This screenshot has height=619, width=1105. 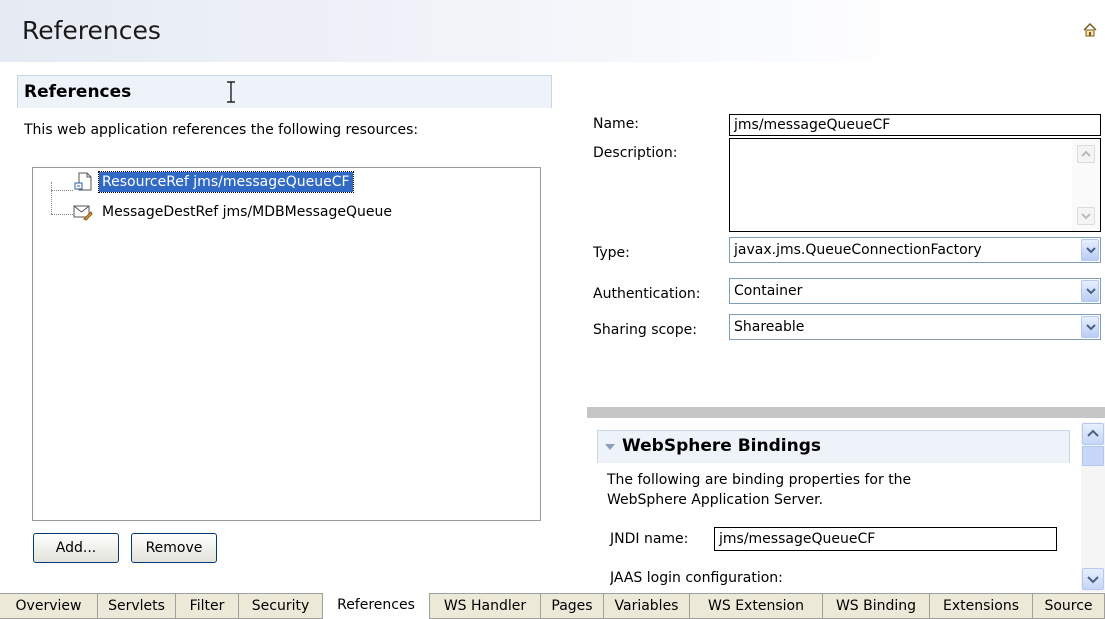 What do you see at coordinates (885, 539) in the screenshot?
I see `jndi-name-field: jms/messageQueueCF` at bounding box center [885, 539].